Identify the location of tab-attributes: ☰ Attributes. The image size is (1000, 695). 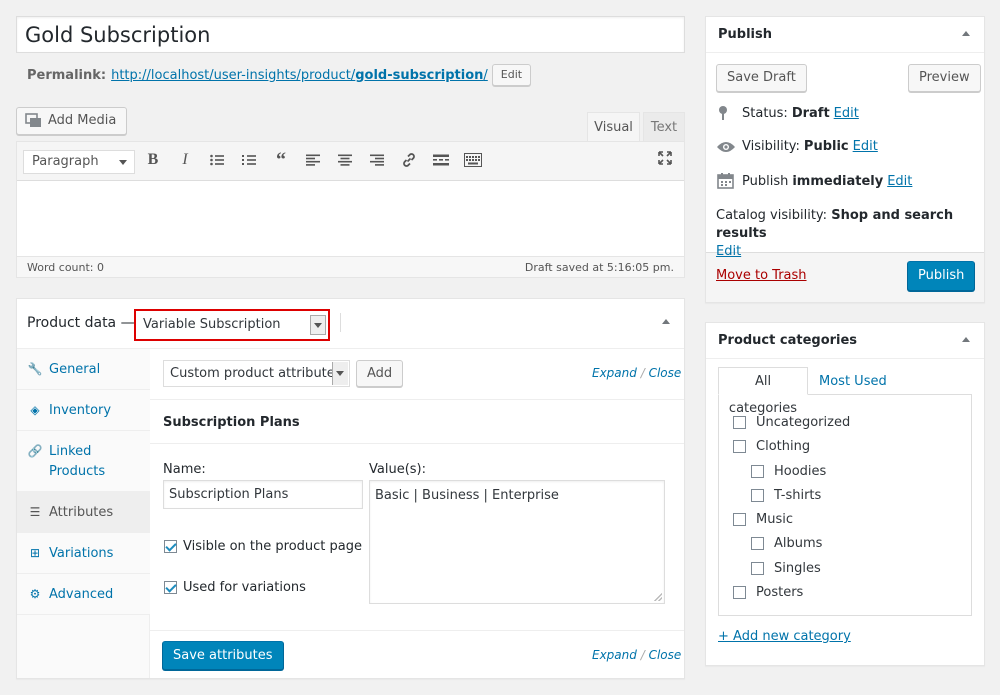
(83, 512).